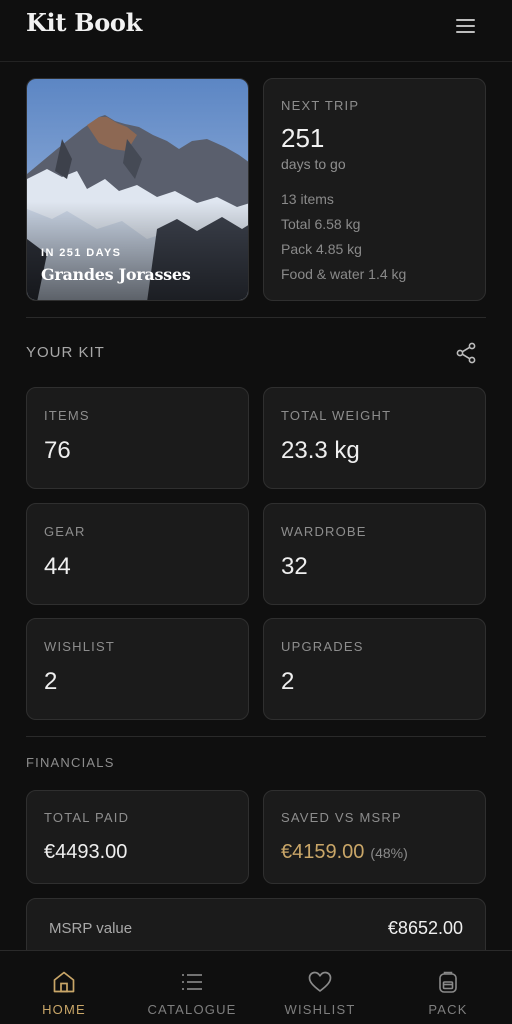  I want to click on trip-days-sub: days to go, so click(313, 164).